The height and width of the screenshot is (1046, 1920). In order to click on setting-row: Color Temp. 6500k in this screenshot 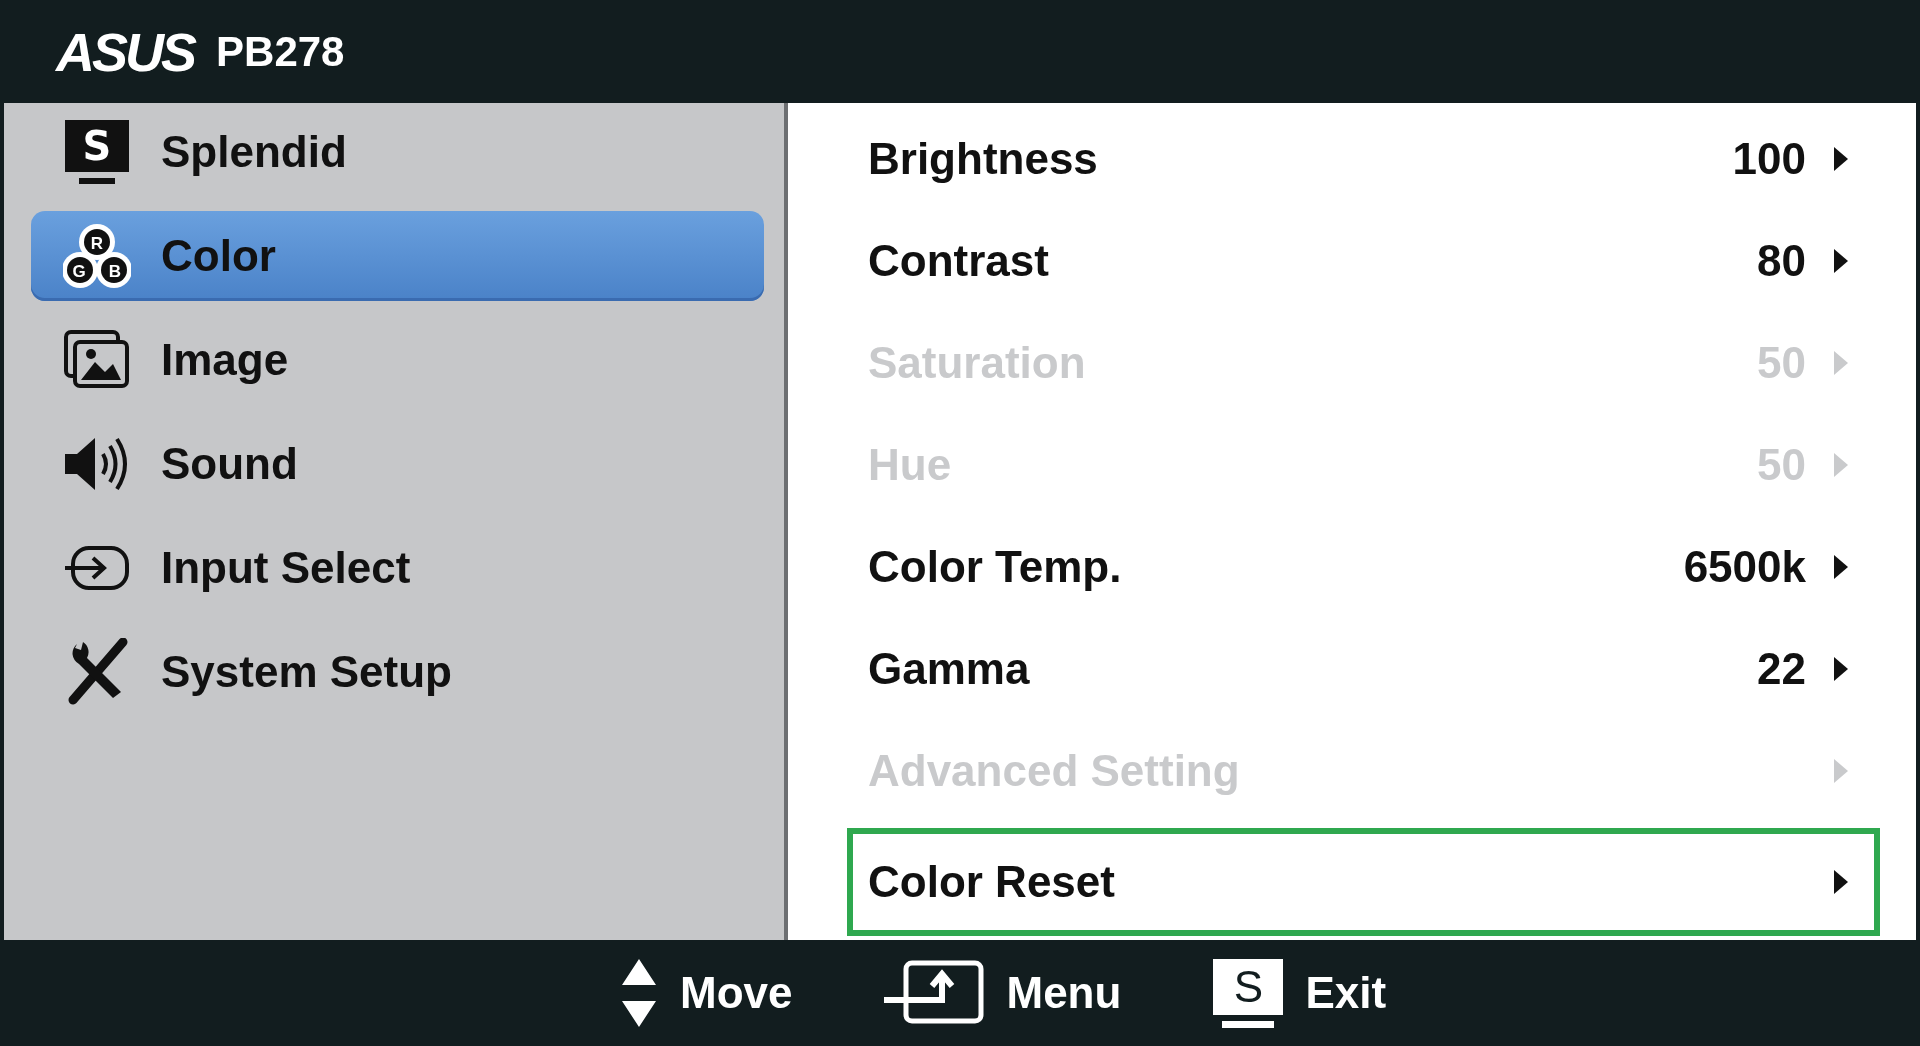, I will do `click(1363, 567)`.